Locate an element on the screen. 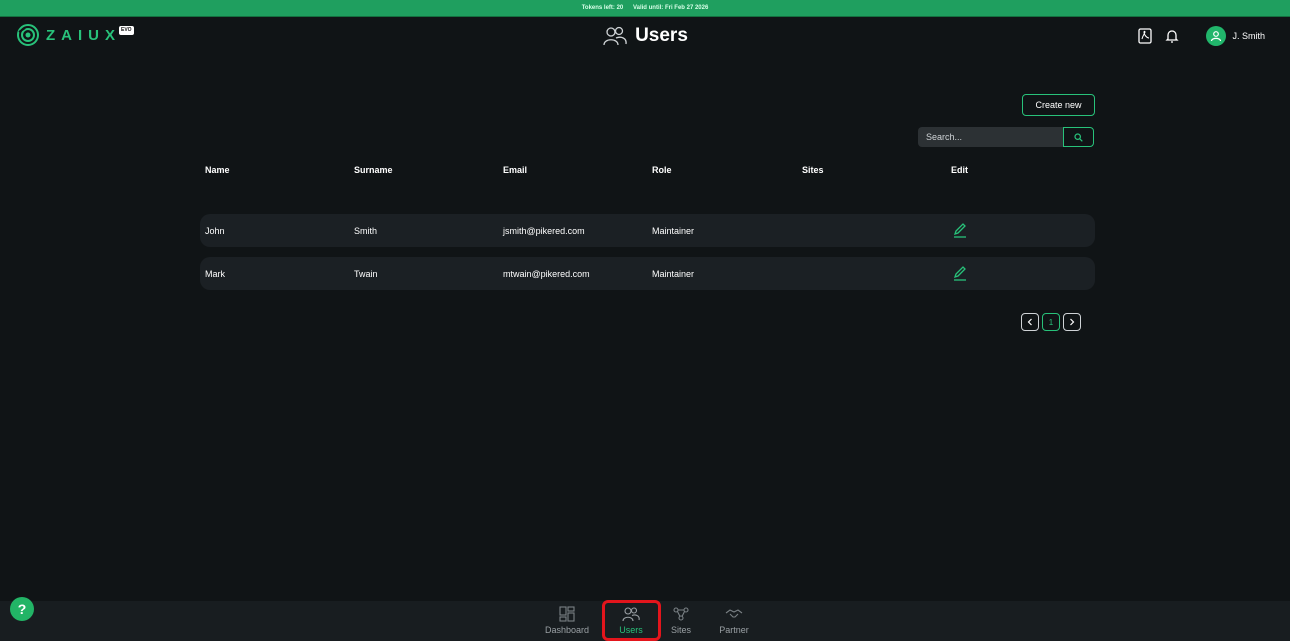 The image size is (1290, 641). page-title: Users is located at coordinates (645, 36).